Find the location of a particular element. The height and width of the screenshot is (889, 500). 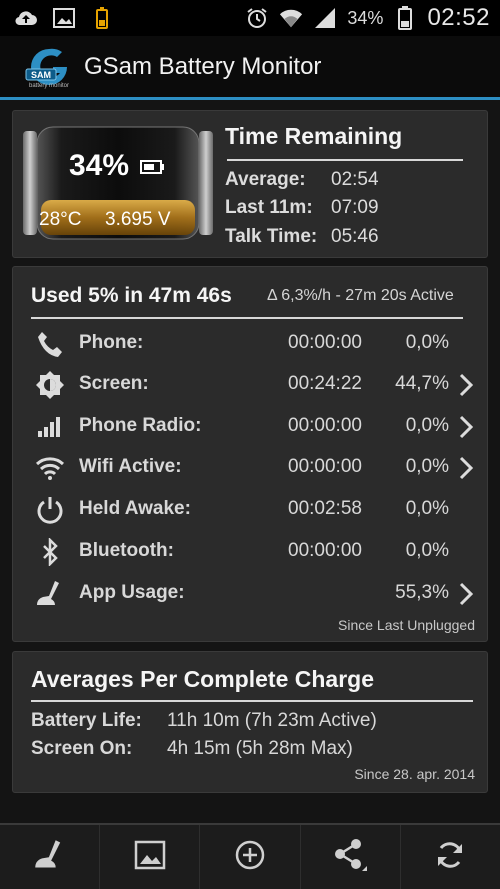

cloud-upload-icon is located at coordinates (26, 18).